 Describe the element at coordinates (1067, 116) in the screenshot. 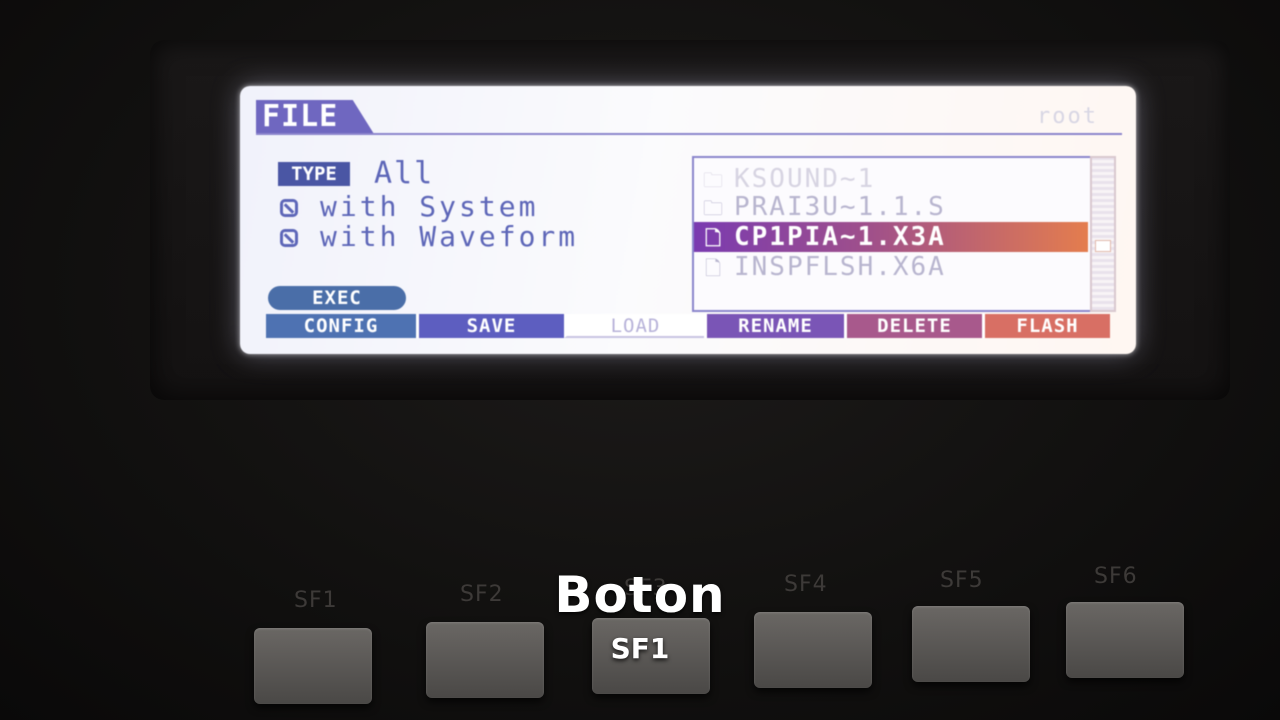

I see `current-path: root` at that location.